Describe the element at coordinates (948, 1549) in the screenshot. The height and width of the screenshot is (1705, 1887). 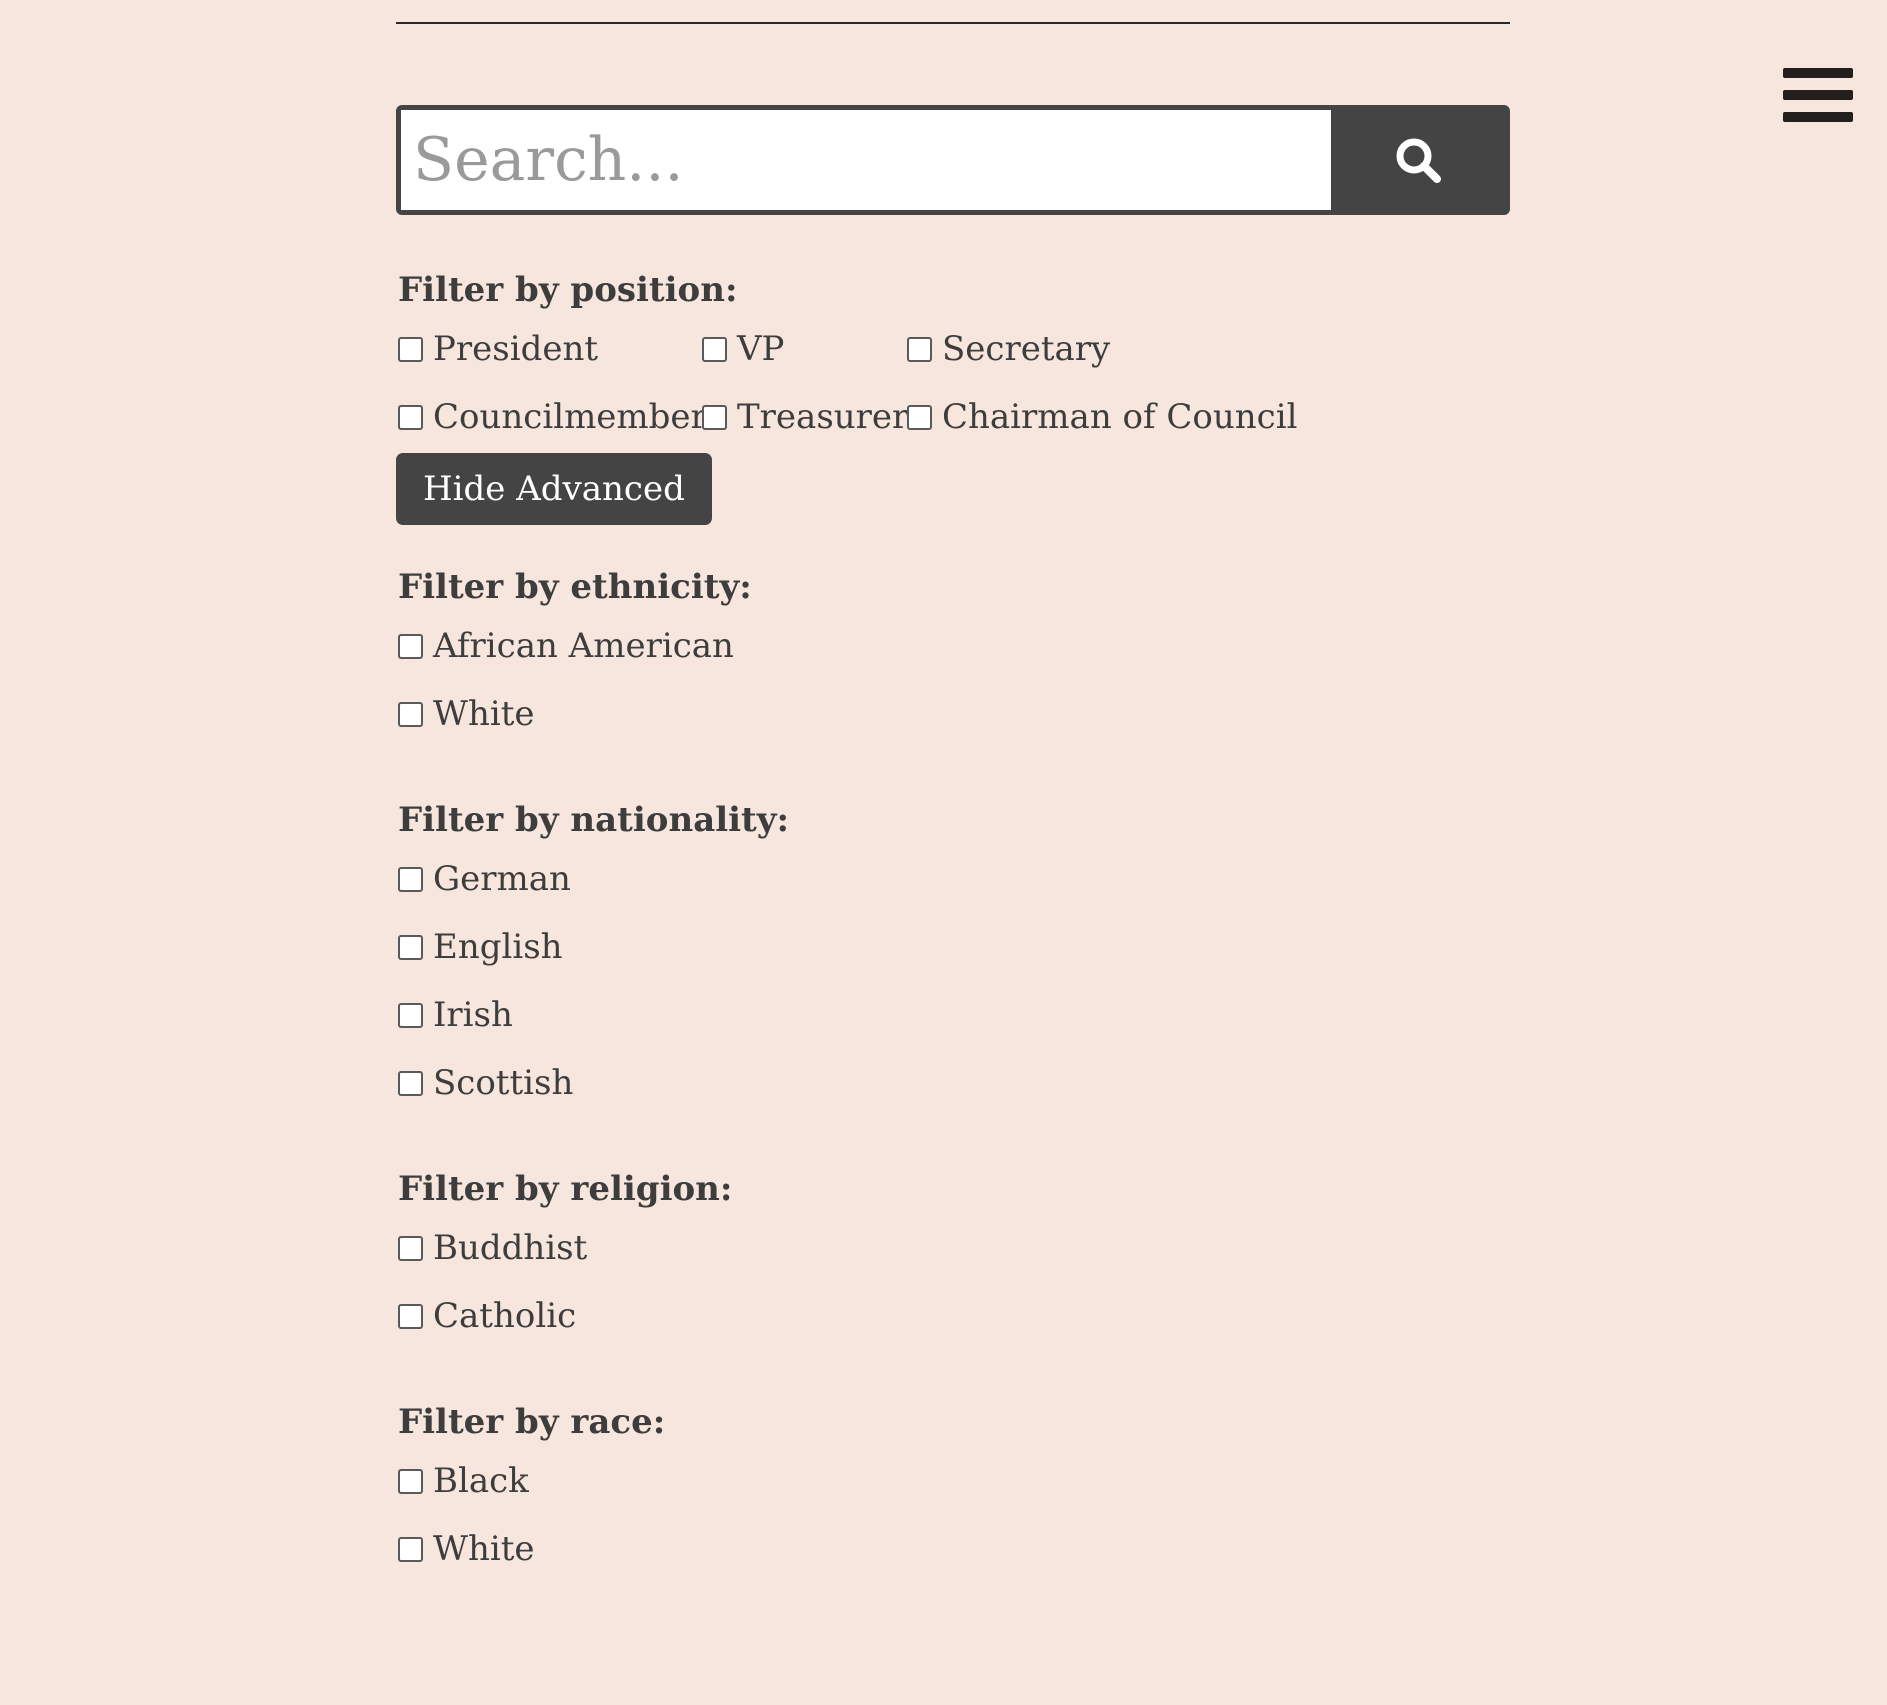
I see `race-option-white: White` at that location.